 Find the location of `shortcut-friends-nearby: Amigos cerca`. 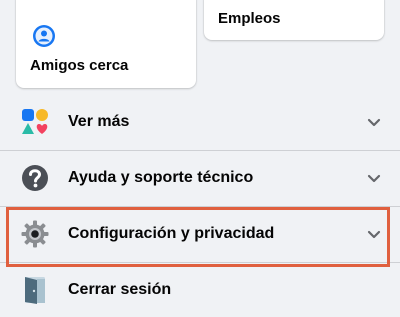

shortcut-friends-nearby: Amigos cerca is located at coordinates (106, 44).